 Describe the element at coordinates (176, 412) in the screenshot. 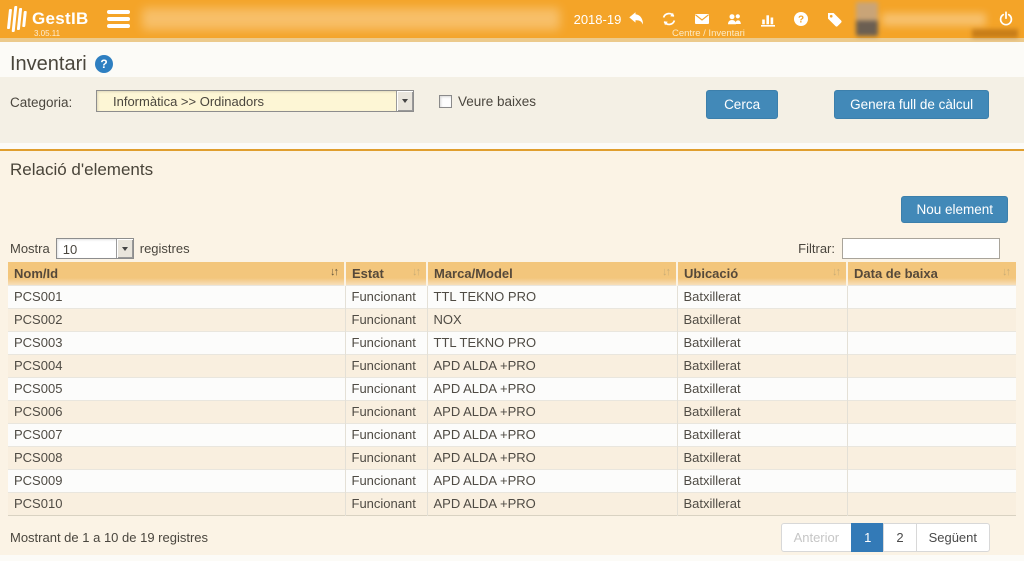

I see `cell-nom-id: PCS006` at that location.